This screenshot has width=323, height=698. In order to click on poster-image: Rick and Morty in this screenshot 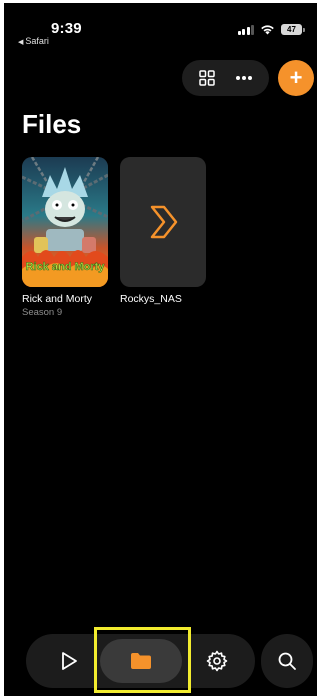, I will do `click(65, 222)`.